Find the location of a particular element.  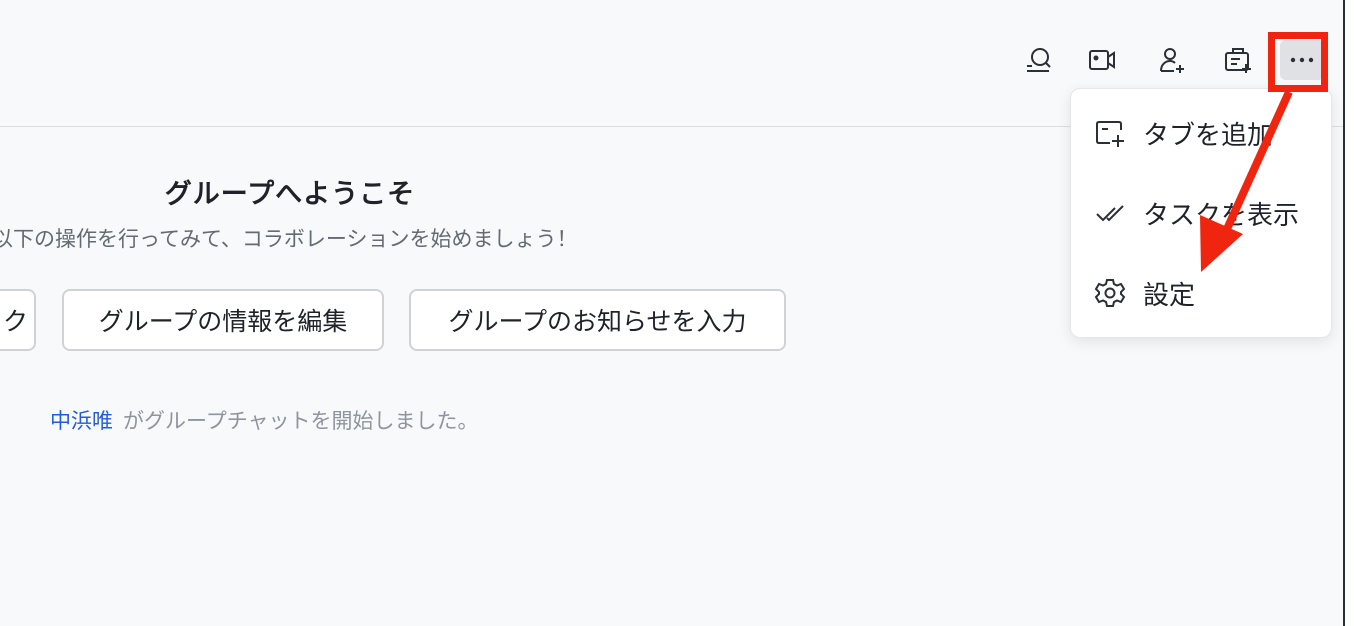

video-call-button is located at coordinates (1102, 60).